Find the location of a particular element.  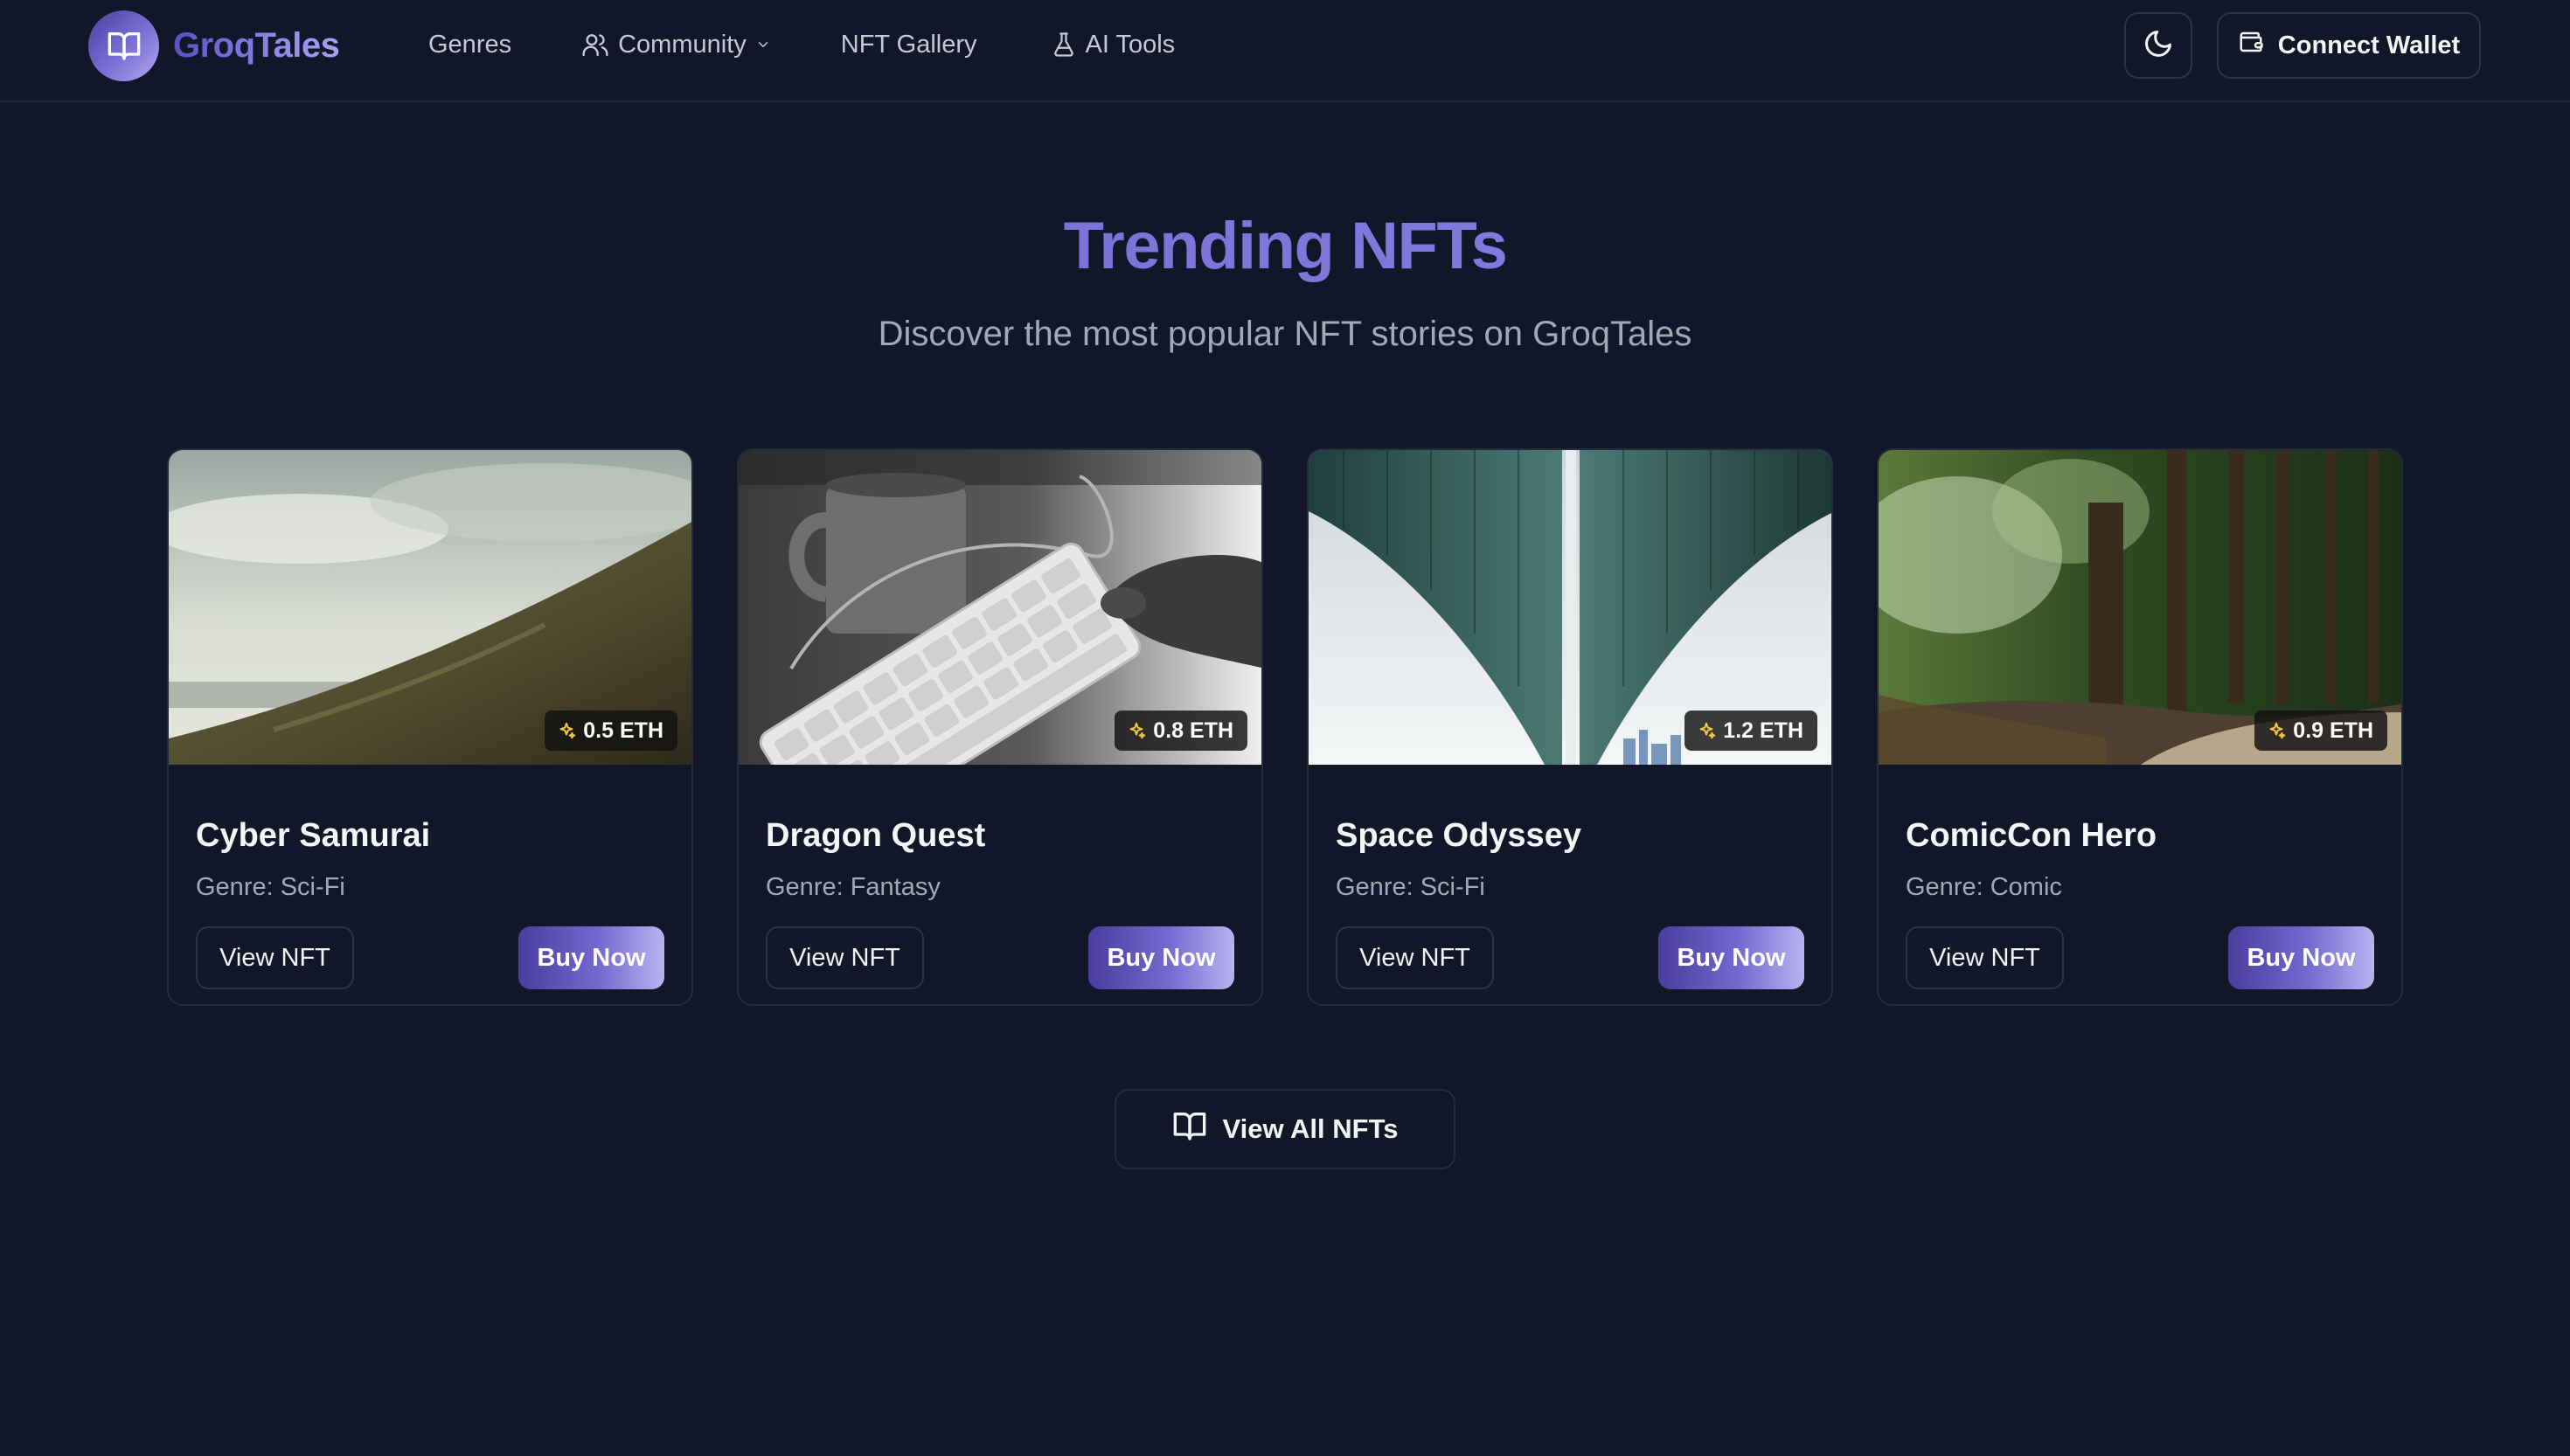

brand-logo-link: GroqTales is located at coordinates (214, 45).